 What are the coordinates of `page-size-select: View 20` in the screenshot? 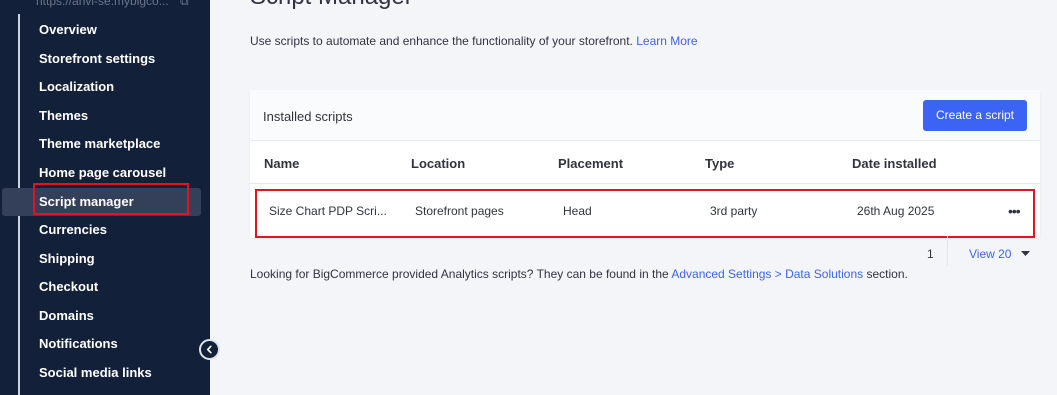 It's located at (990, 254).